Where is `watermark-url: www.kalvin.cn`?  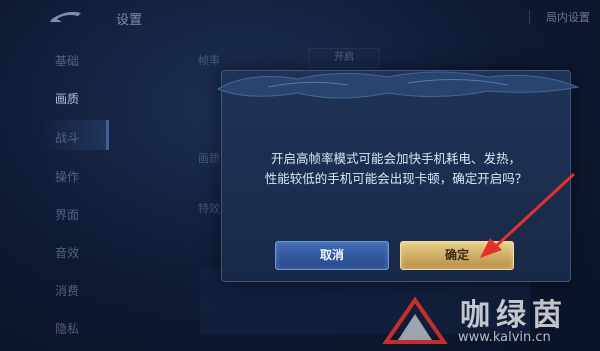 watermark-url: www.kalvin.cn is located at coordinates (504, 337).